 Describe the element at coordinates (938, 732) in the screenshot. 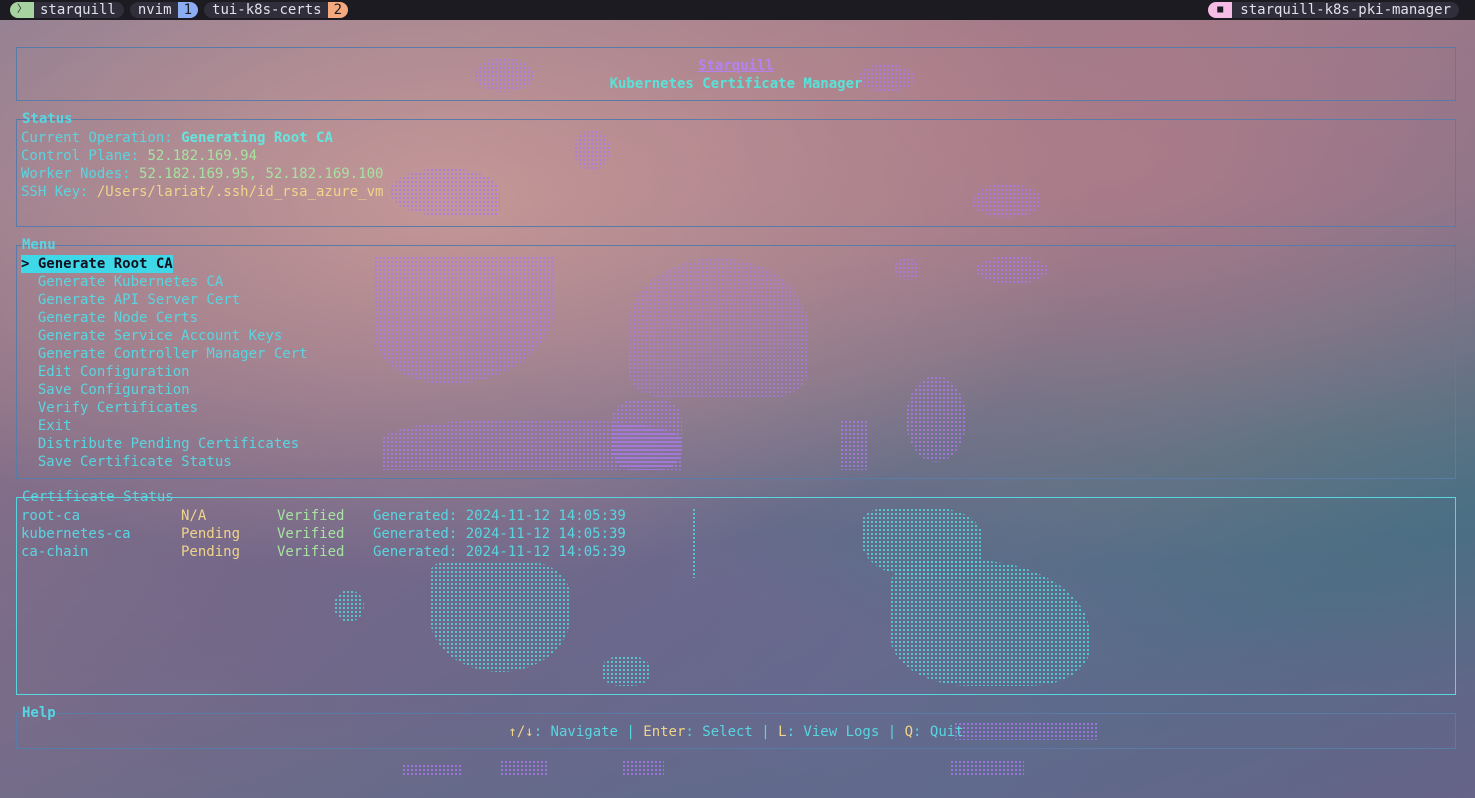

I see `quit-desc: : Quit` at that location.